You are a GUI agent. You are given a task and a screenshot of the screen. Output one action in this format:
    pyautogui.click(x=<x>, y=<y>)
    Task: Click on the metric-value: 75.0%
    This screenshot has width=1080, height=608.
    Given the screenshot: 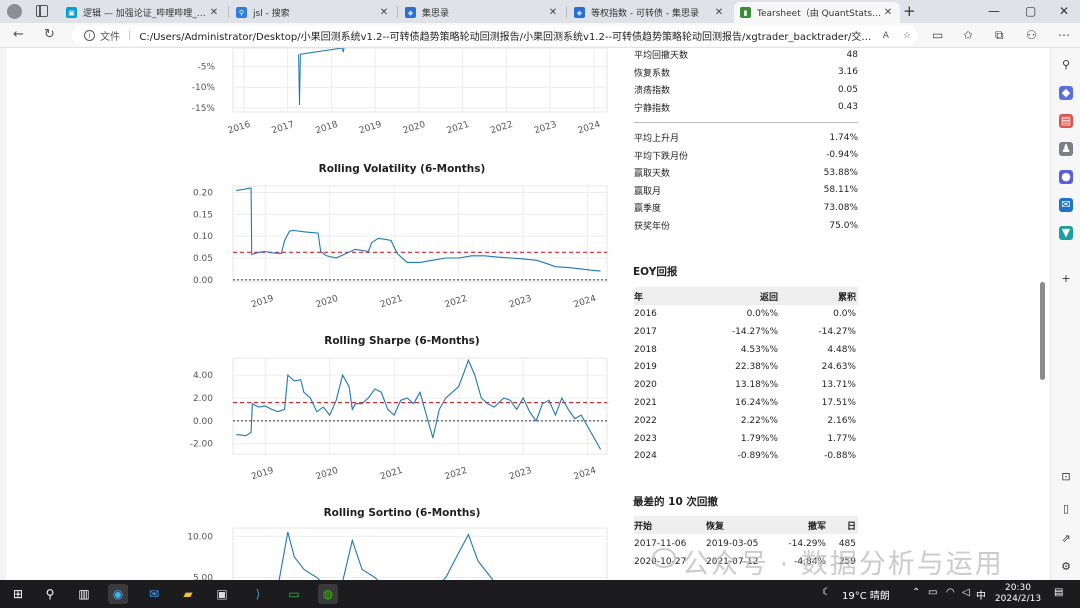 What is the action you would take?
    pyautogui.click(x=843, y=225)
    